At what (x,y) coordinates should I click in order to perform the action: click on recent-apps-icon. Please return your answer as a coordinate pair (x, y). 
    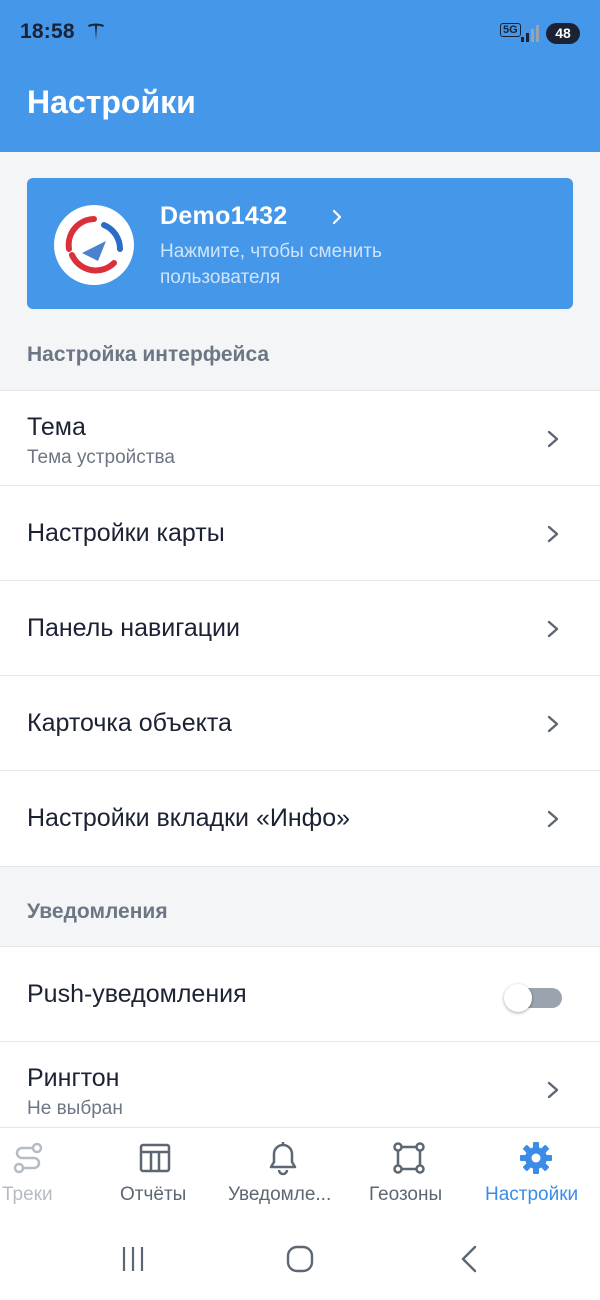
    Looking at the image, I should click on (133, 1259).